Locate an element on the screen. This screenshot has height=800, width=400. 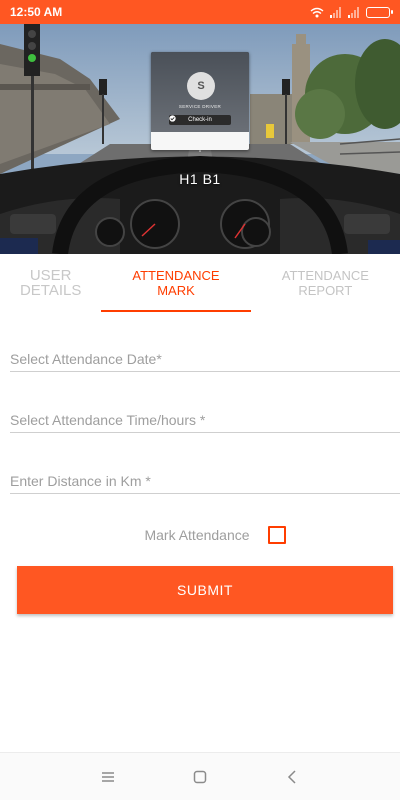
attendance-date-input is located at coordinates (205, 354).